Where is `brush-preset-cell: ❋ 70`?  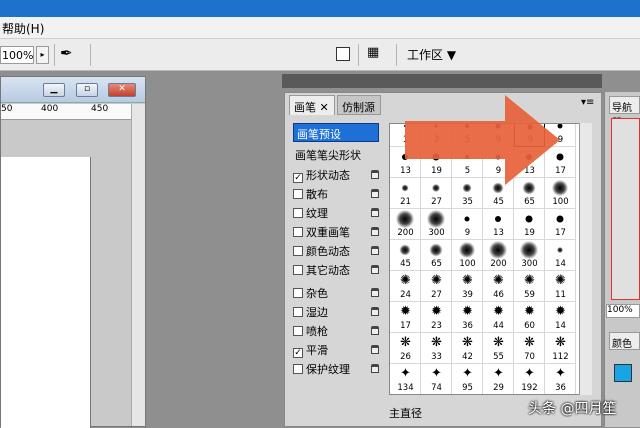
brush-preset-cell: ❋ 70 is located at coordinates (529, 348).